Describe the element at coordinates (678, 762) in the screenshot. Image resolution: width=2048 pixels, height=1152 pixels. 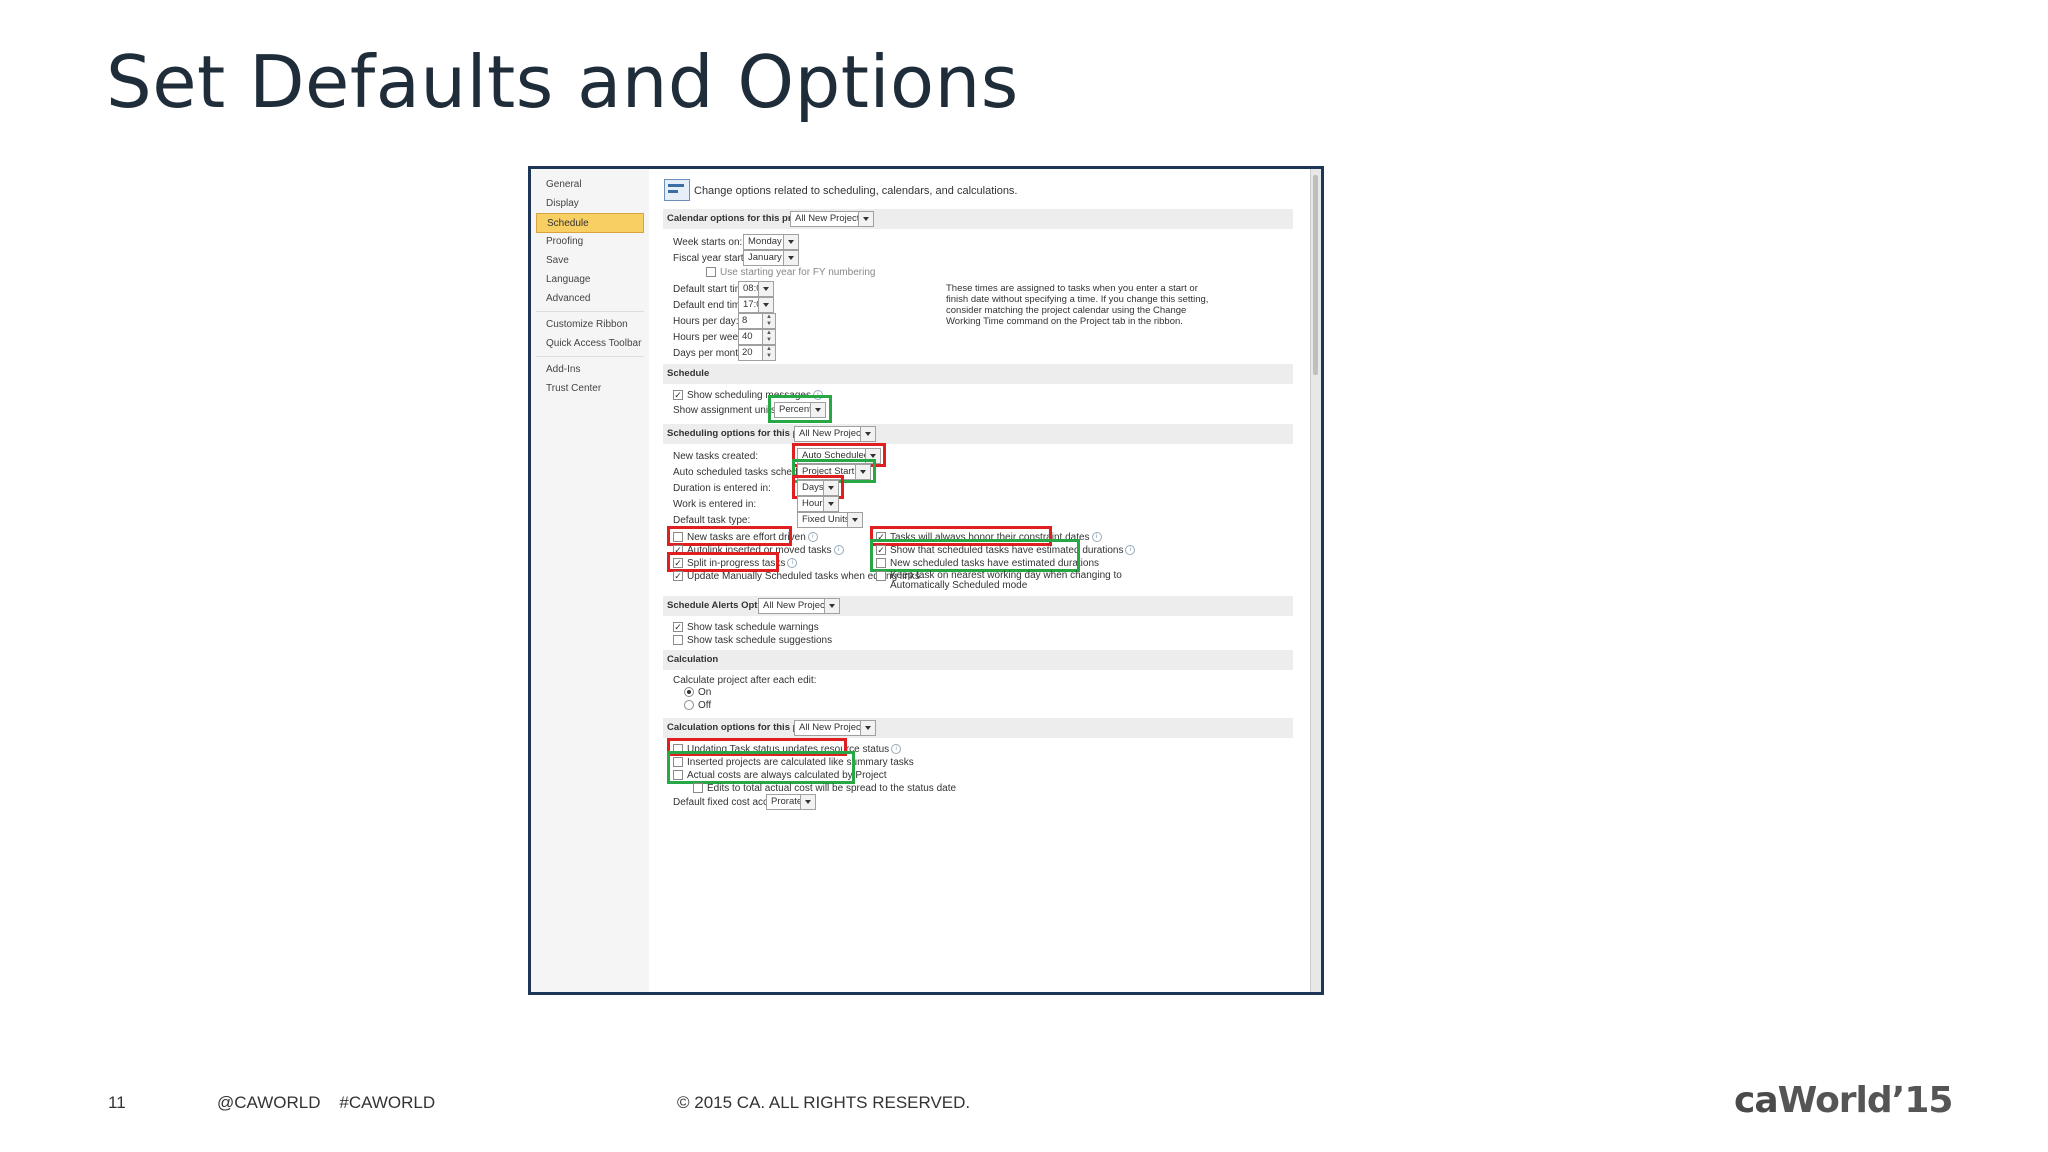
I see `inserted-projects-checkbox` at that location.